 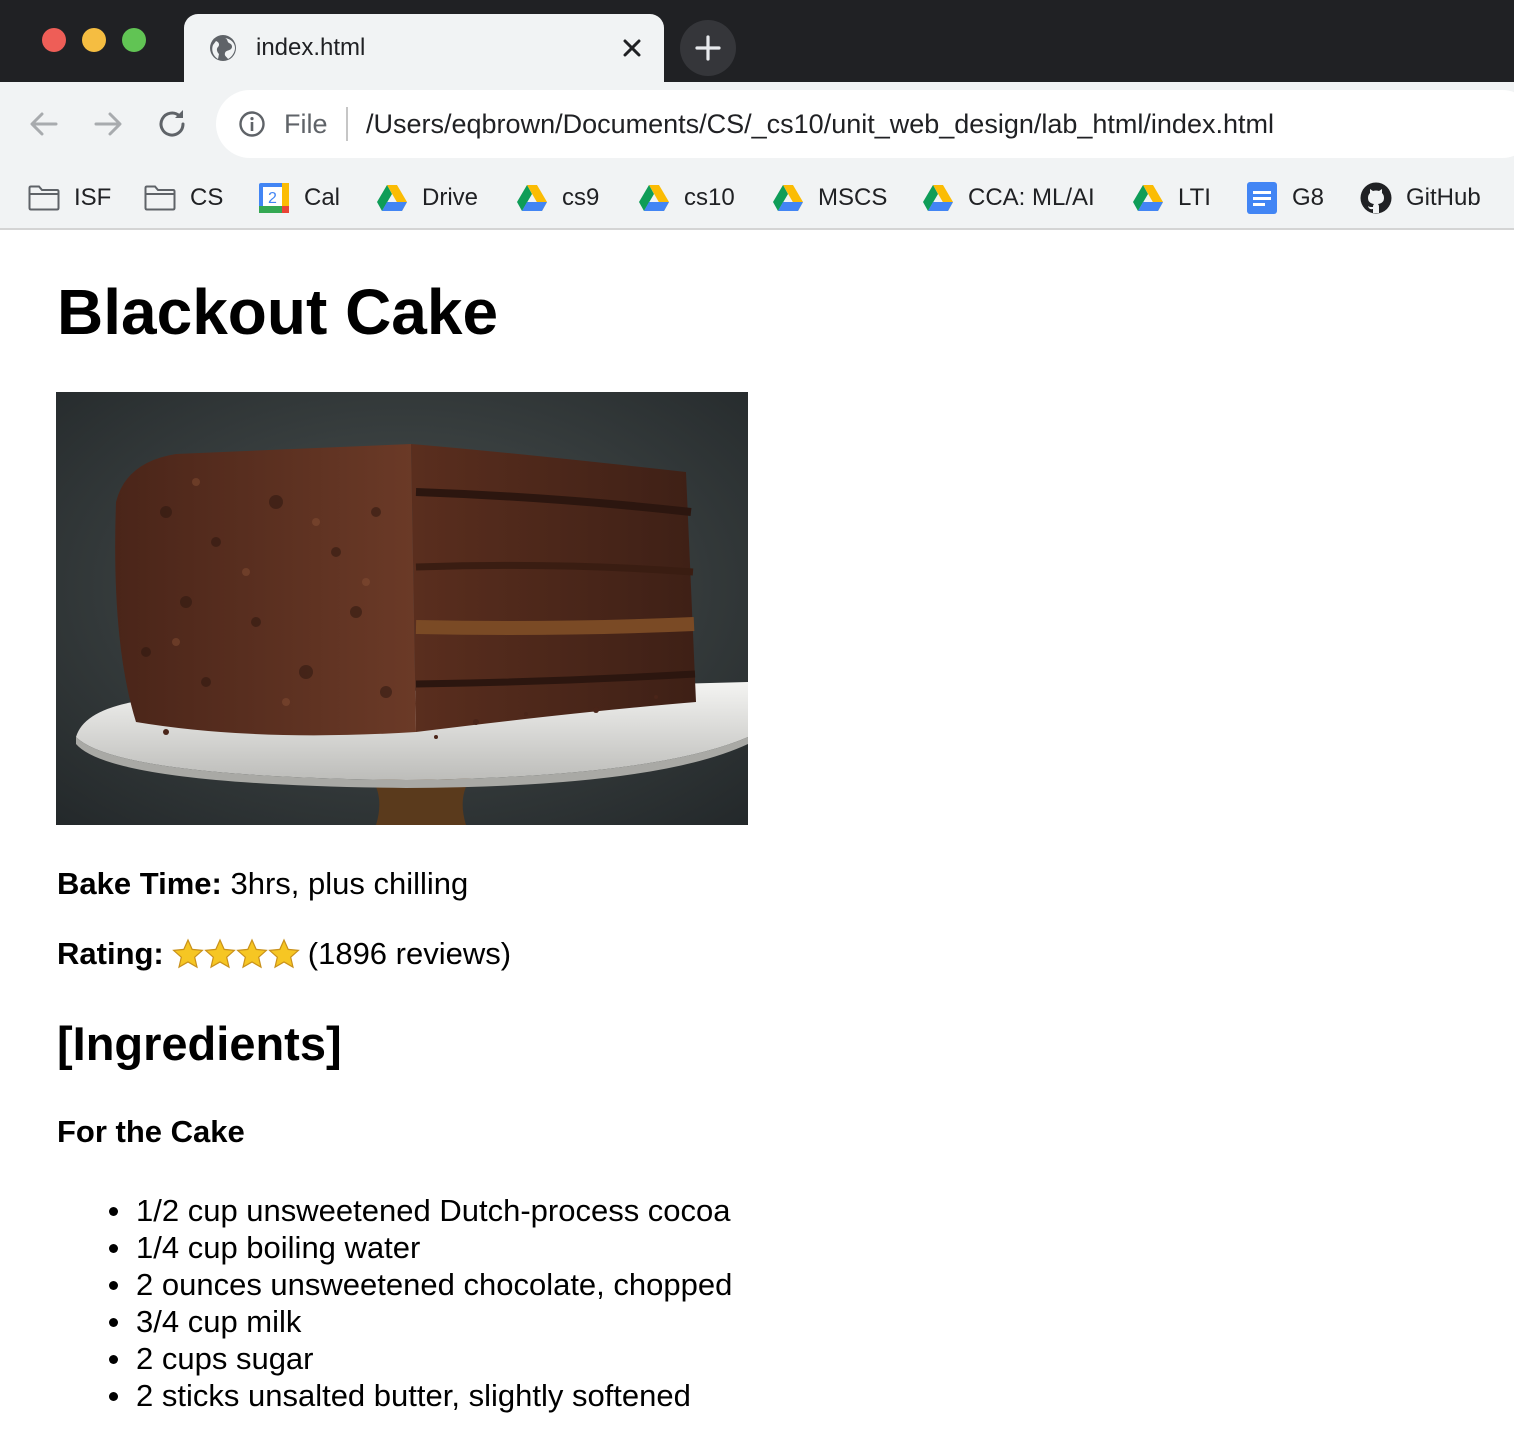 I want to click on cake-photo, so click(x=402, y=608).